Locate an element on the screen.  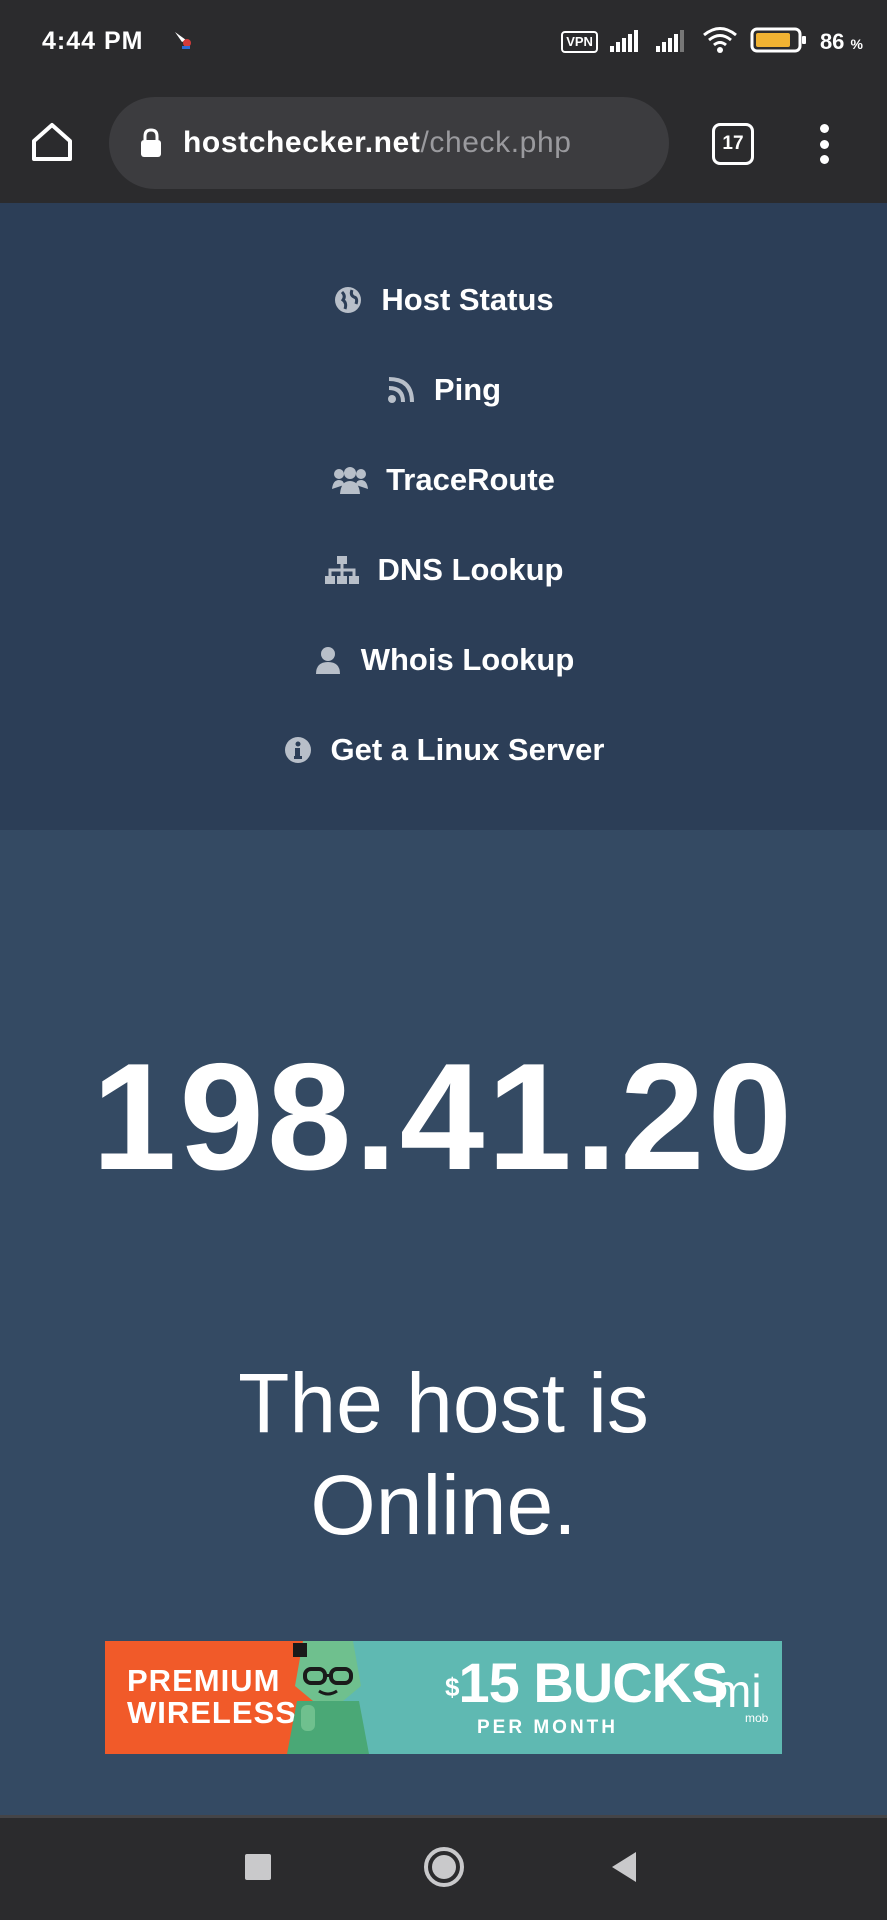
nav-item-traceroute: TraceRoute is located at coordinates (443, 480).